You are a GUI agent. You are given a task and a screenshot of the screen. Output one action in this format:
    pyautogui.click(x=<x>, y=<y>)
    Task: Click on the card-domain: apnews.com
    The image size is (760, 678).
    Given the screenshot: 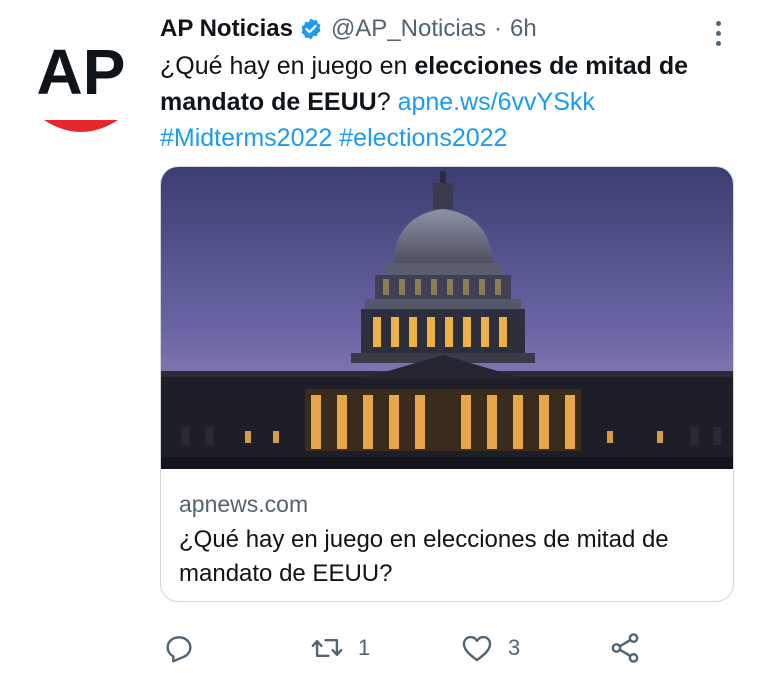 What is the action you would take?
    pyautogui.click(x=244, y=504)
    